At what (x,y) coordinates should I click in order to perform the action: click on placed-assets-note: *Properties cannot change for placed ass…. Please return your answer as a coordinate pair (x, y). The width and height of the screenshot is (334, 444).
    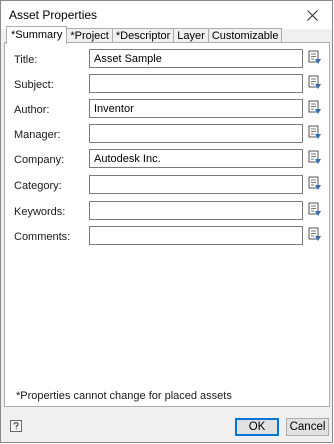
    Looking at the image, I should click on (124, 396).